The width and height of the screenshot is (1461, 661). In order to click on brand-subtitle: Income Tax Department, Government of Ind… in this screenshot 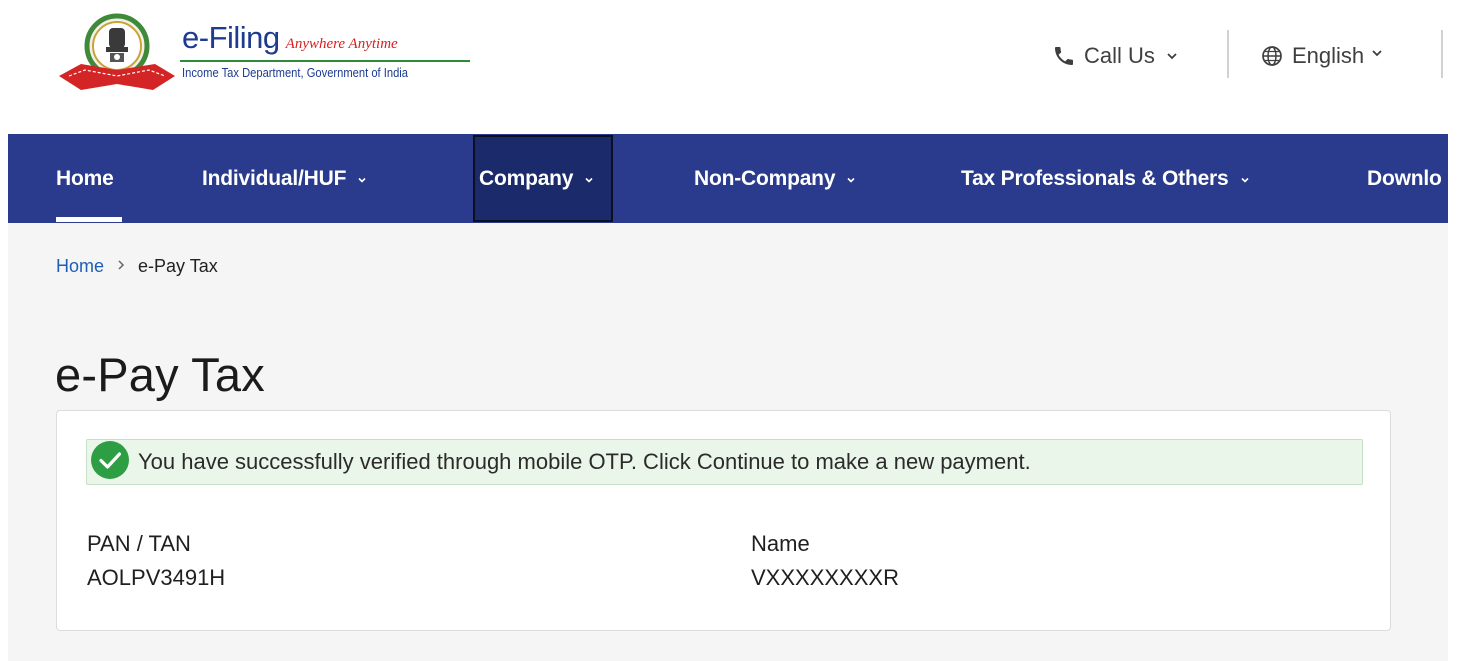, I will do `click(295, 72)`.